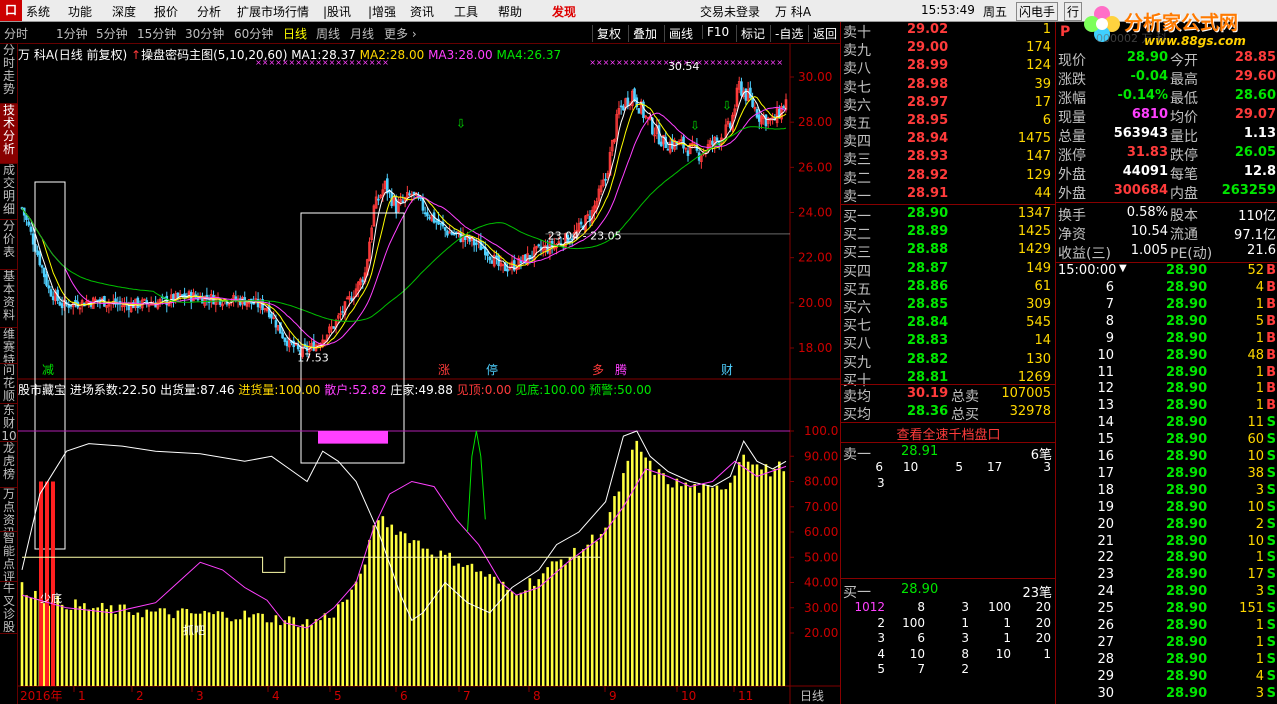 This screenshot has width=1277, height=704. Describe the element at coordinates (177, 55) in the screenshot. I see `indicator-name: 操盘密码主图` at that location.